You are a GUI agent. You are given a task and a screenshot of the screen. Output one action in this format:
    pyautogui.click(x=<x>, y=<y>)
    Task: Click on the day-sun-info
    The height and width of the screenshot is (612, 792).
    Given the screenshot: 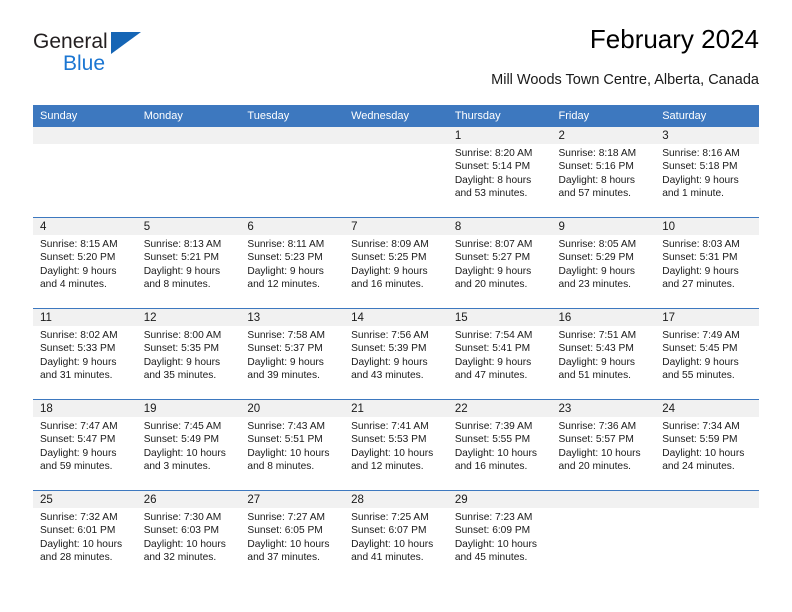 What is the action you would take?
    pyautogui.click(x=85, y=145)
    